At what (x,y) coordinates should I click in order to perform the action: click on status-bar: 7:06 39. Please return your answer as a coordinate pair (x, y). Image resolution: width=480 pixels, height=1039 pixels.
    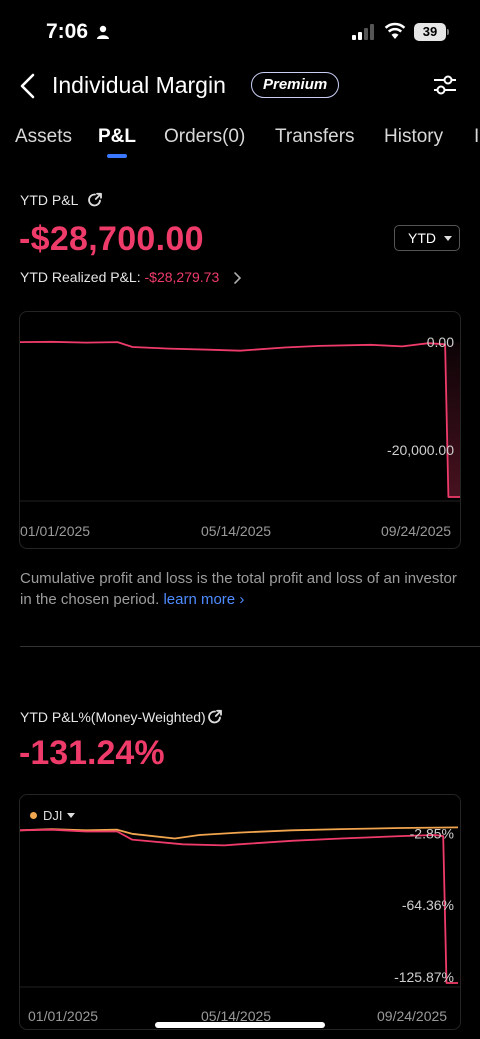
    Looking at the image, I should click on (240, 30).